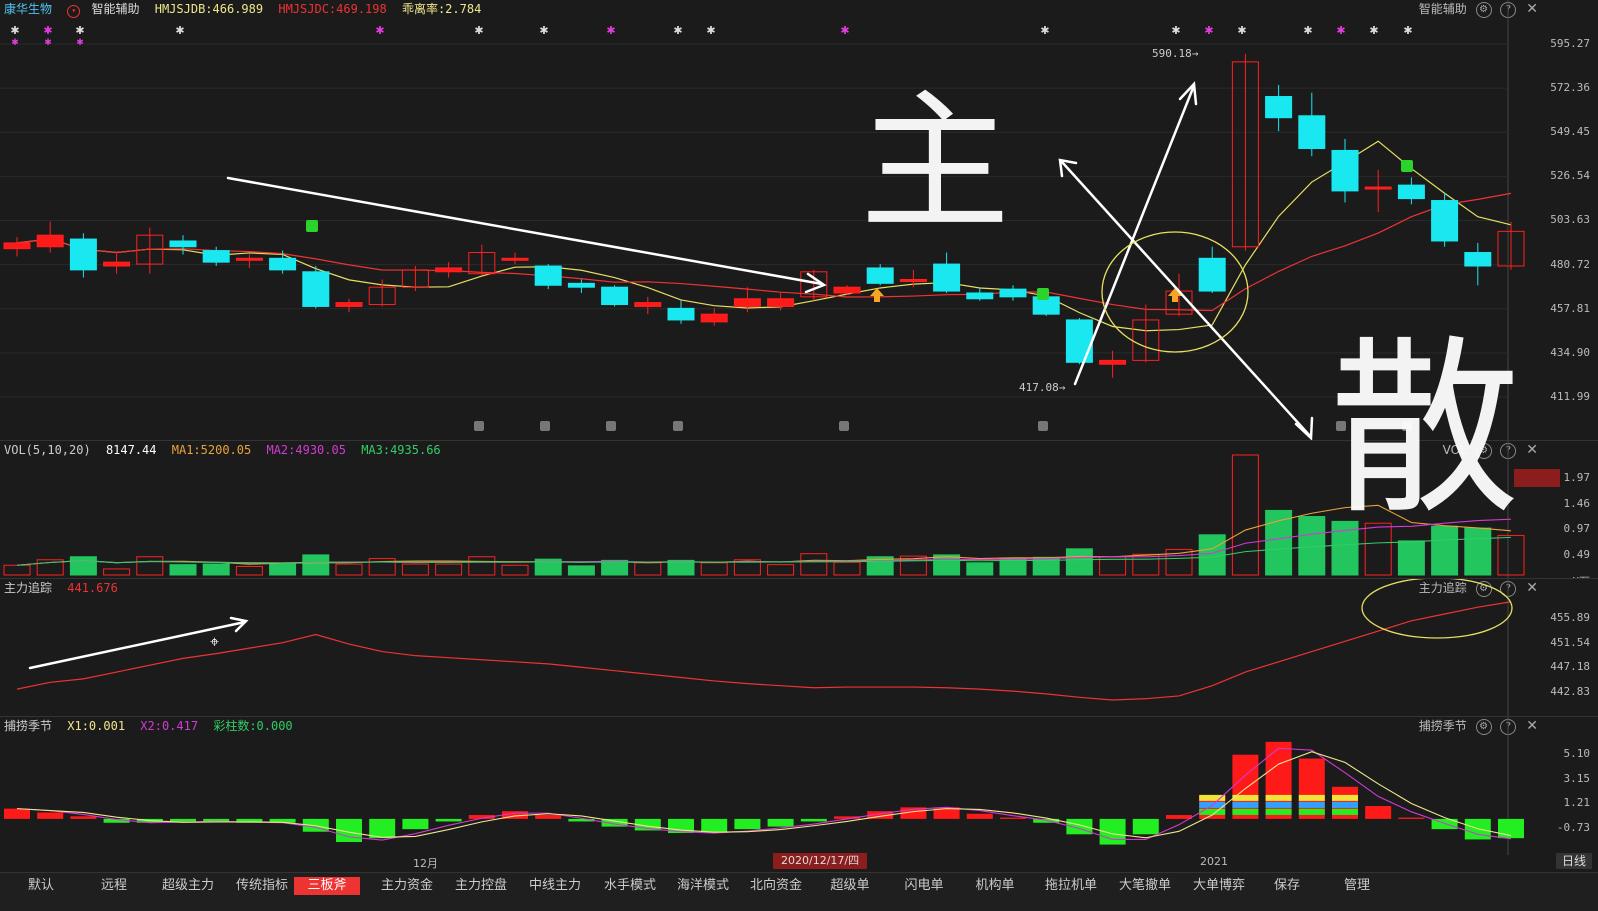 This screenshot has width=1598, height=911. What do you see at coordinates (41, 886) in the screenshot?
I see `tab-0: 默认` at bounding box center [41, 886].